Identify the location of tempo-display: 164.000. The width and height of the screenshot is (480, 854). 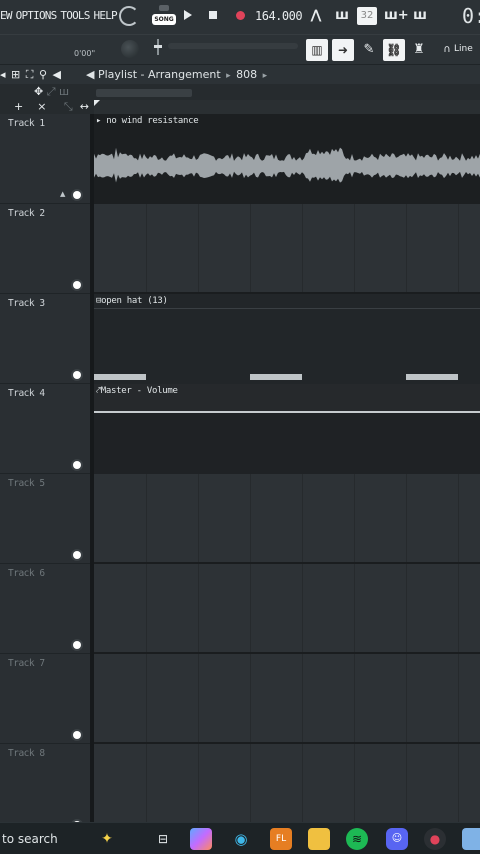
(279, 16).